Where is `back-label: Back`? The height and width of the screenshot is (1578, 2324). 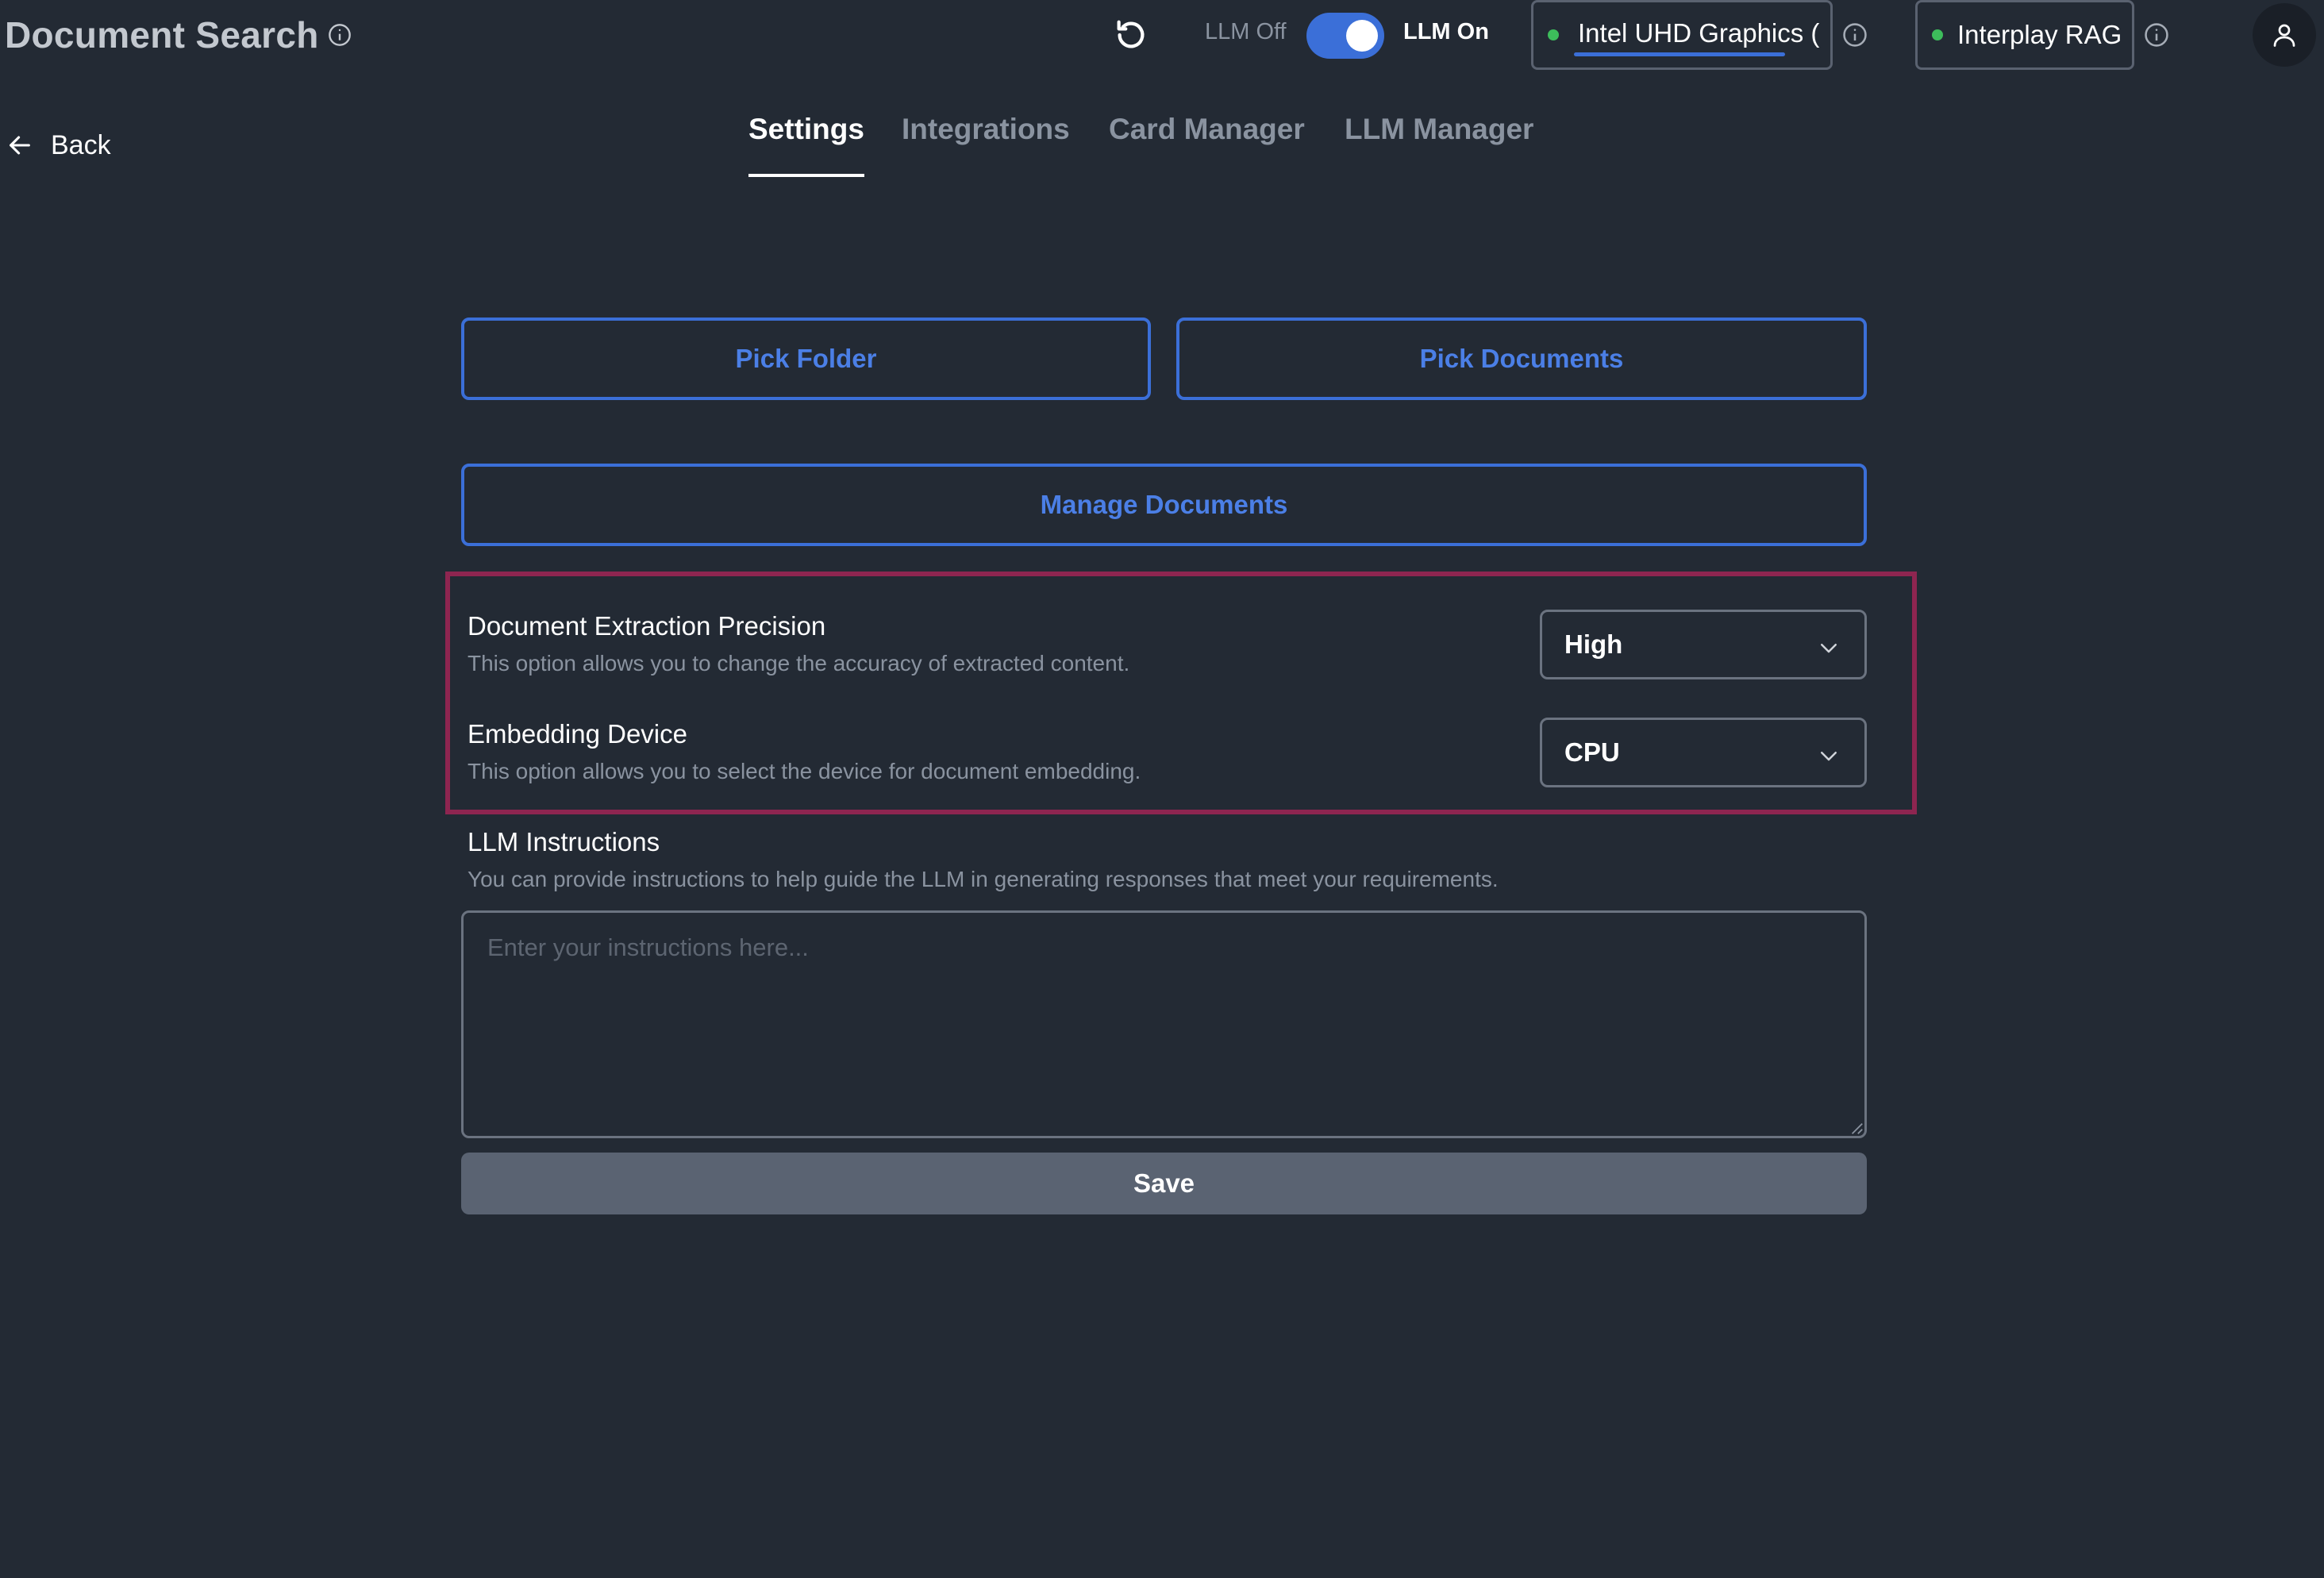
back-label: Back is located at coordinates (81, 145).